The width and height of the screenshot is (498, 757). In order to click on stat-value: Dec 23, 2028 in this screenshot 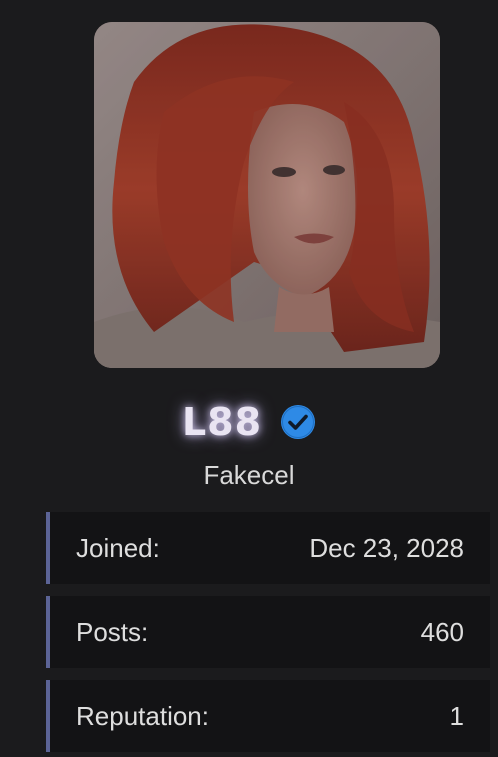, I will do `click(386, 547)`.